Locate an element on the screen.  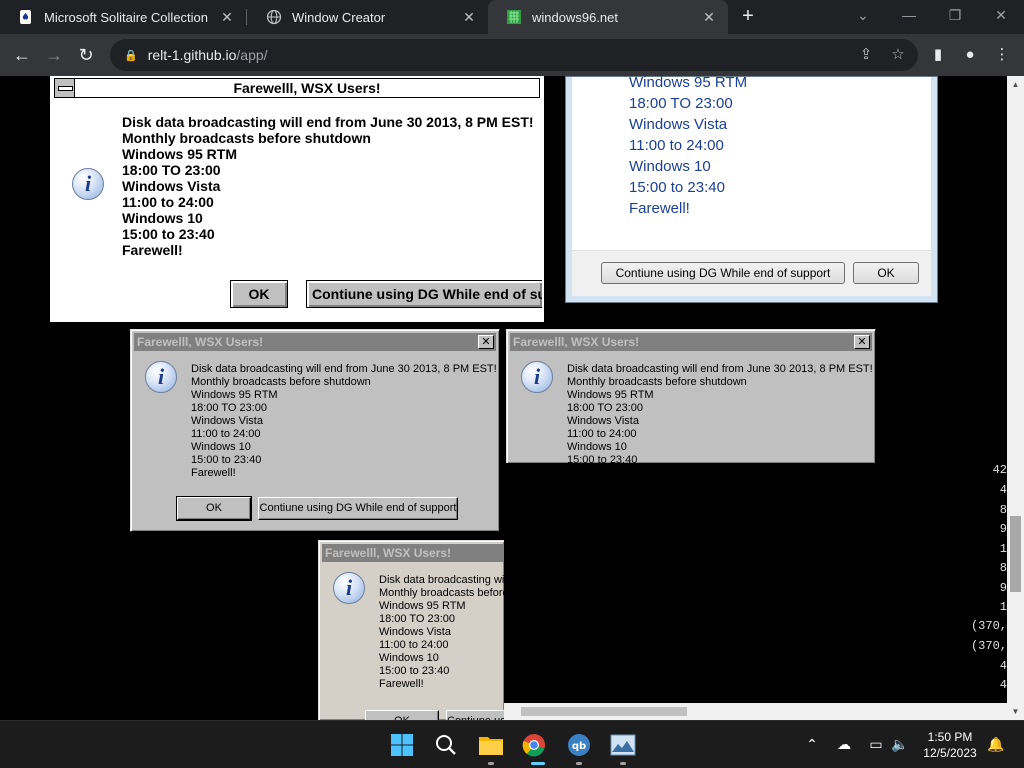
window-close-icon: ✕ is located at coordinates (1001, 15).